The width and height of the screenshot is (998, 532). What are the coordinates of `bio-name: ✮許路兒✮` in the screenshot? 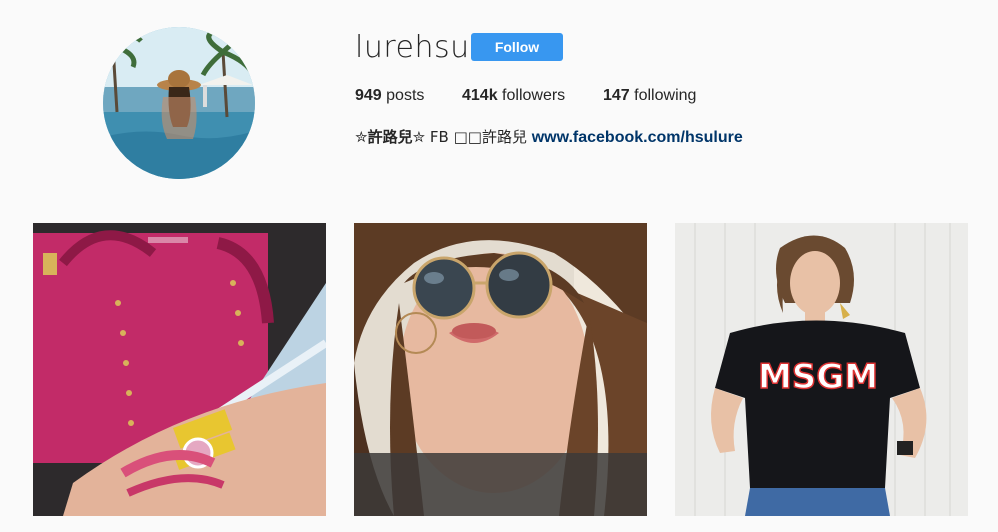 It's located at (390, 137).